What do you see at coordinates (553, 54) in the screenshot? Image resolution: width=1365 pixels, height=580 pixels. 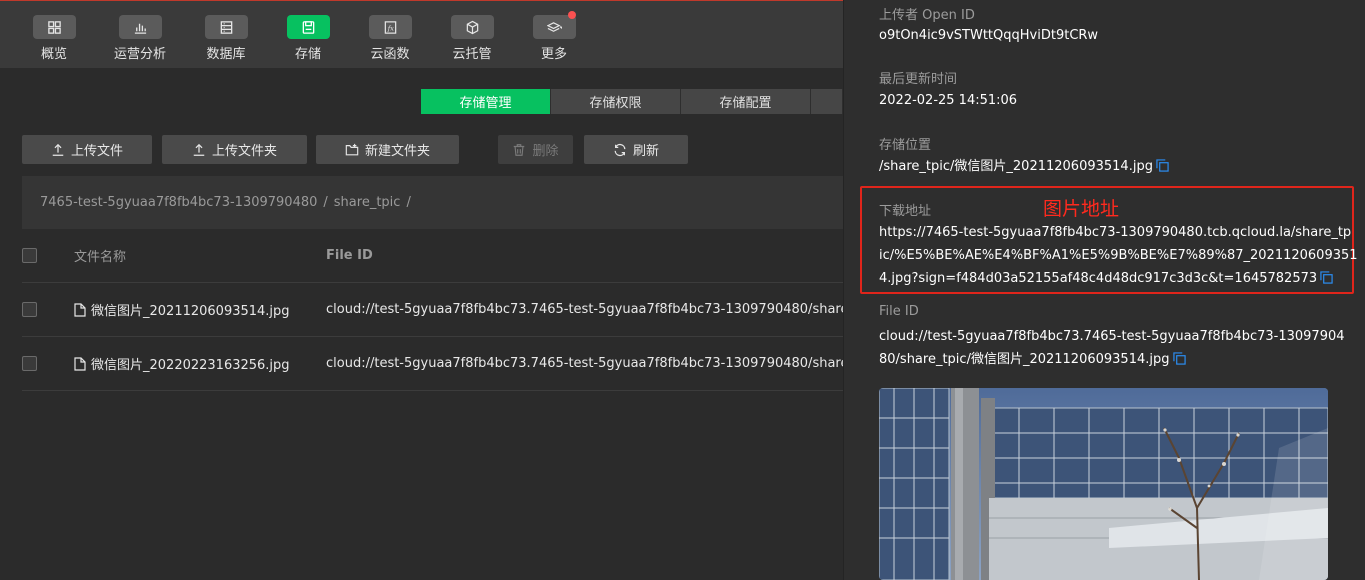 I see `nav-label: 更多` at bounding box center [553, 54].